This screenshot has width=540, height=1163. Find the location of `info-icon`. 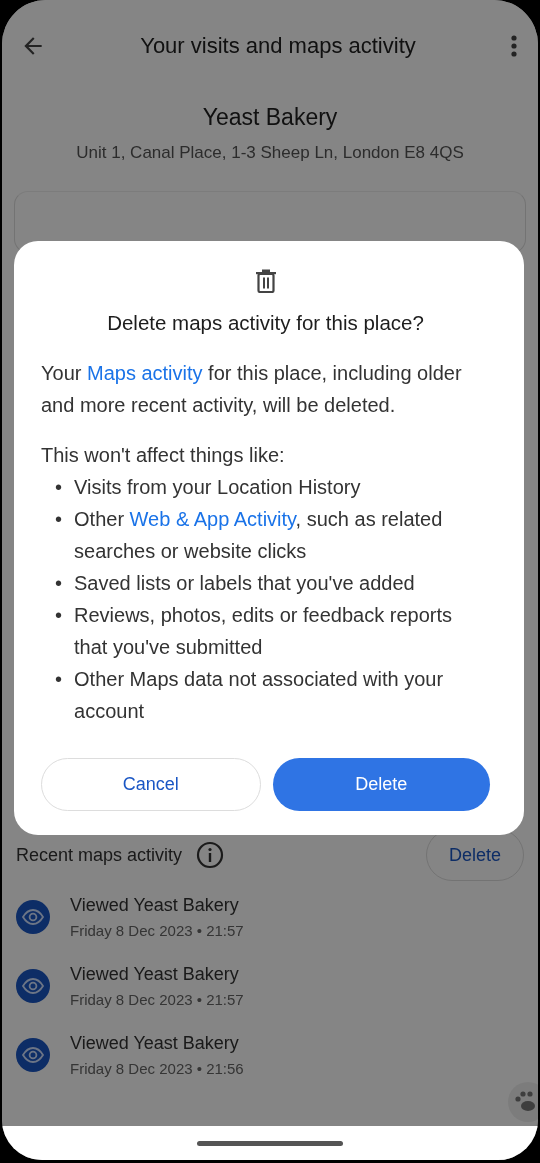

info-icon is located at coordinates (210, 855).